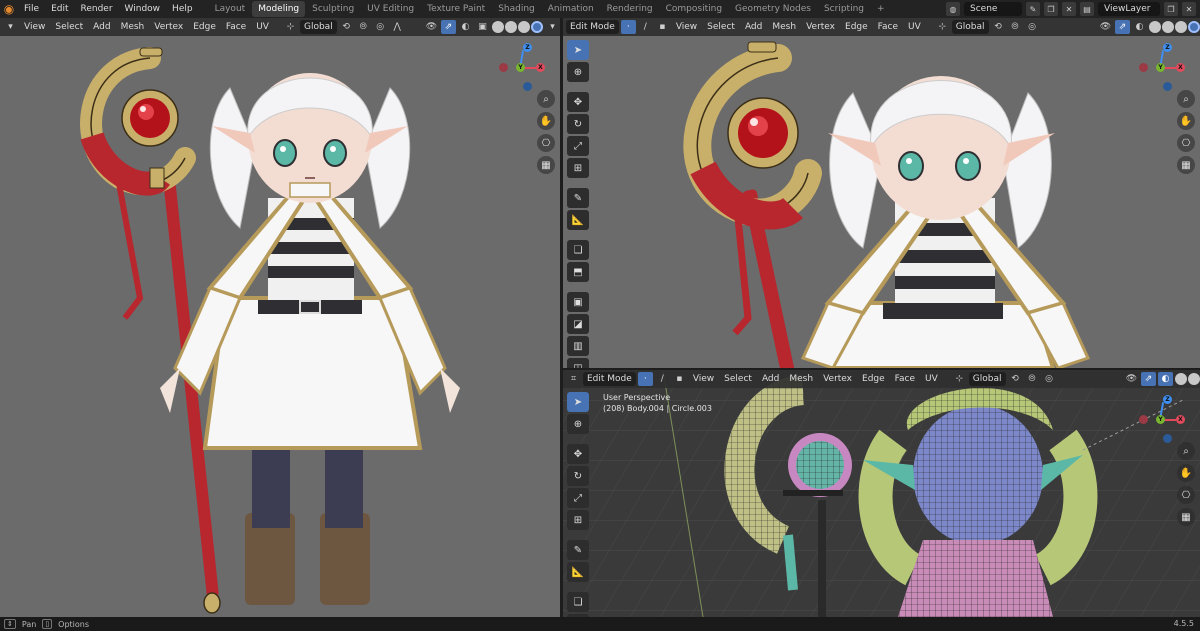 Image resolution: width=1200 pixels, height=631 pixels. I want to click on gizmo-x-axis: X, so click(540, 67).